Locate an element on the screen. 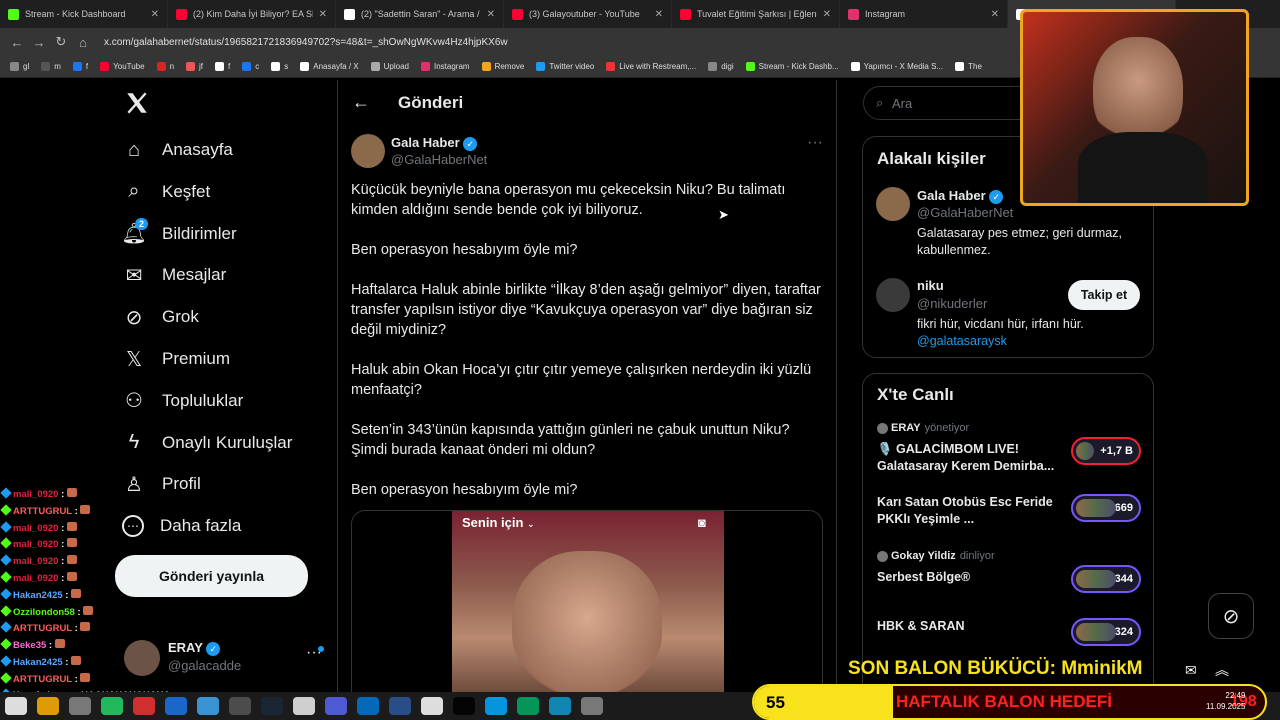  lightning-icon: ϟ is located at coordinates (134, 442).